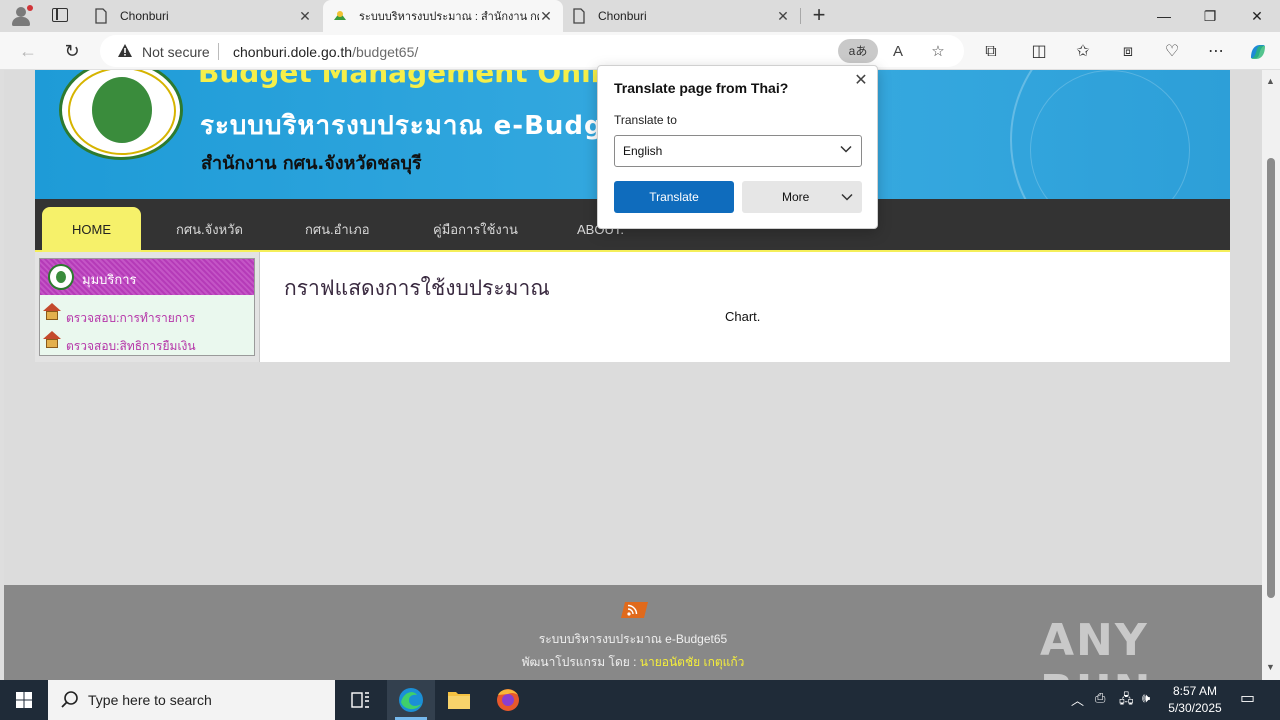  Describe the element at coordinates (643, 151) in the screenshot. I see `selected-language: English` at that location.